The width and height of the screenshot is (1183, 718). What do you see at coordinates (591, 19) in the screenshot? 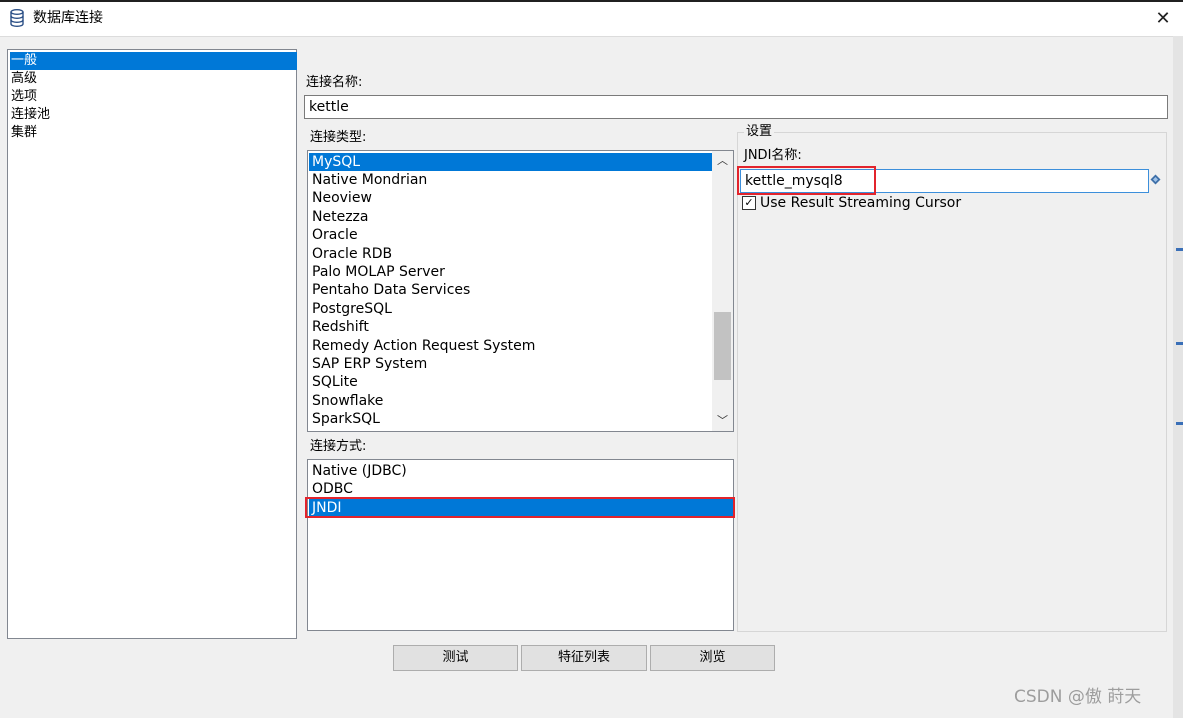
I see `title-bar` at bounding box center [591, 19].